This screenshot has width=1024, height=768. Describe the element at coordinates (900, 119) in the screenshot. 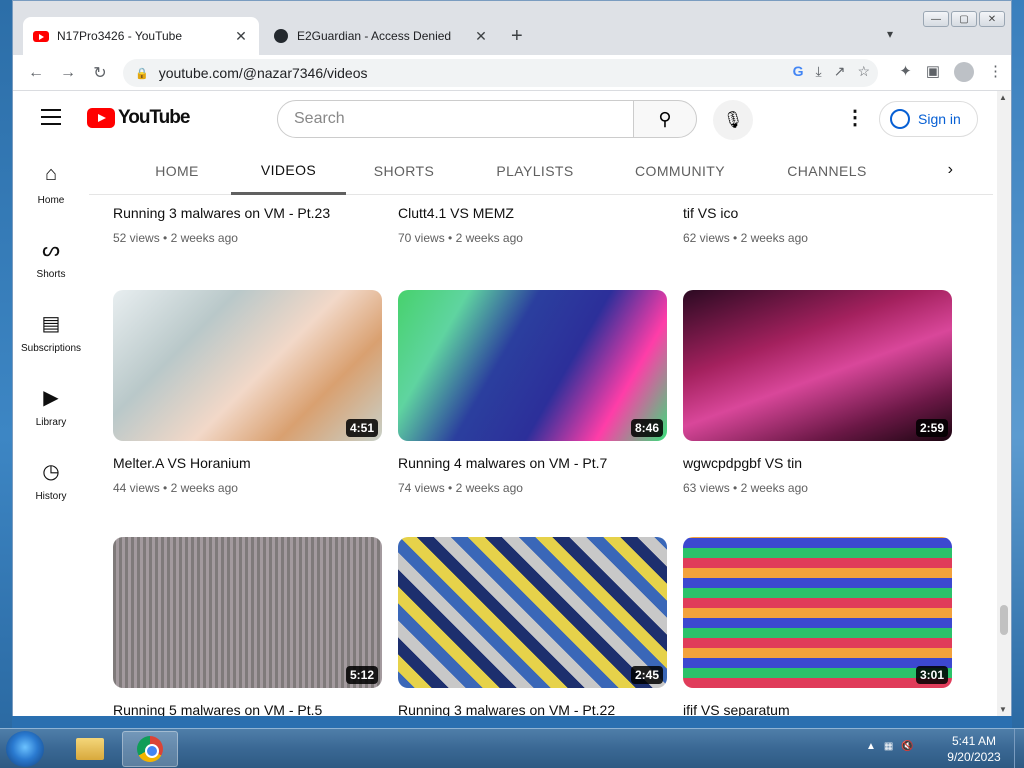

I see `account-icon` at that location.